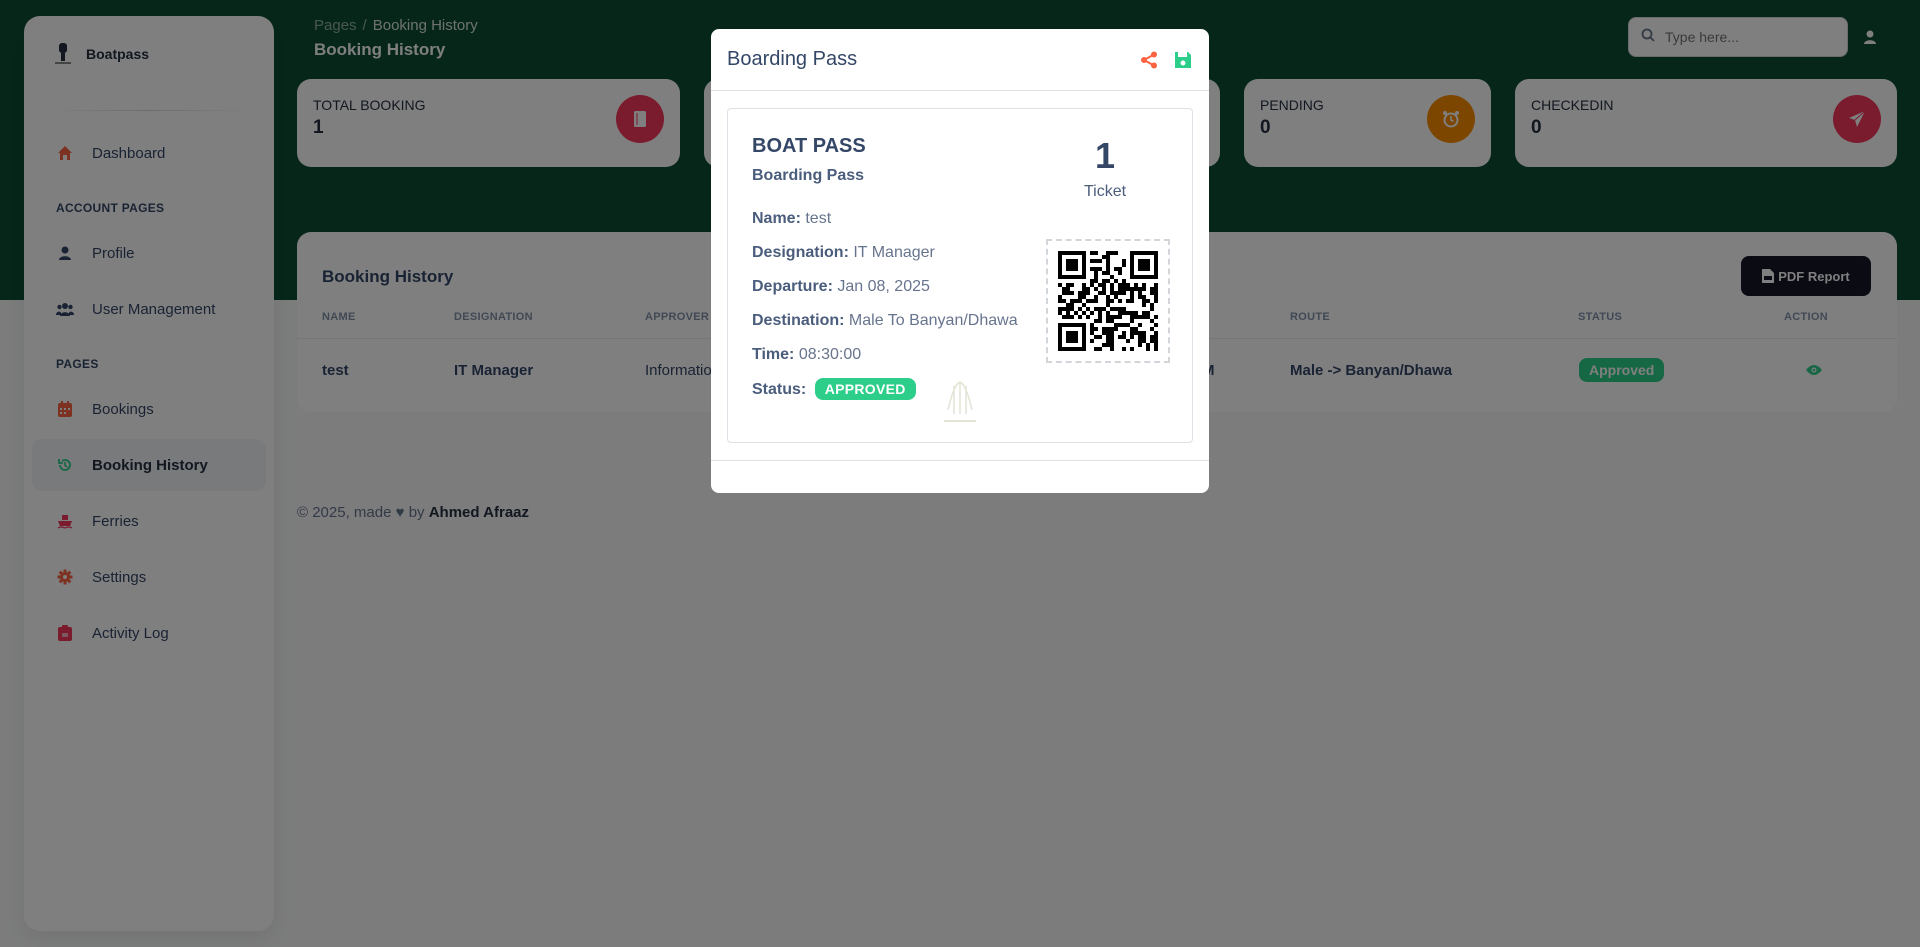 This screenshot has width=1920, height=947. I want to click on field-designation: Designation: IT Manager, so click(843, 253).